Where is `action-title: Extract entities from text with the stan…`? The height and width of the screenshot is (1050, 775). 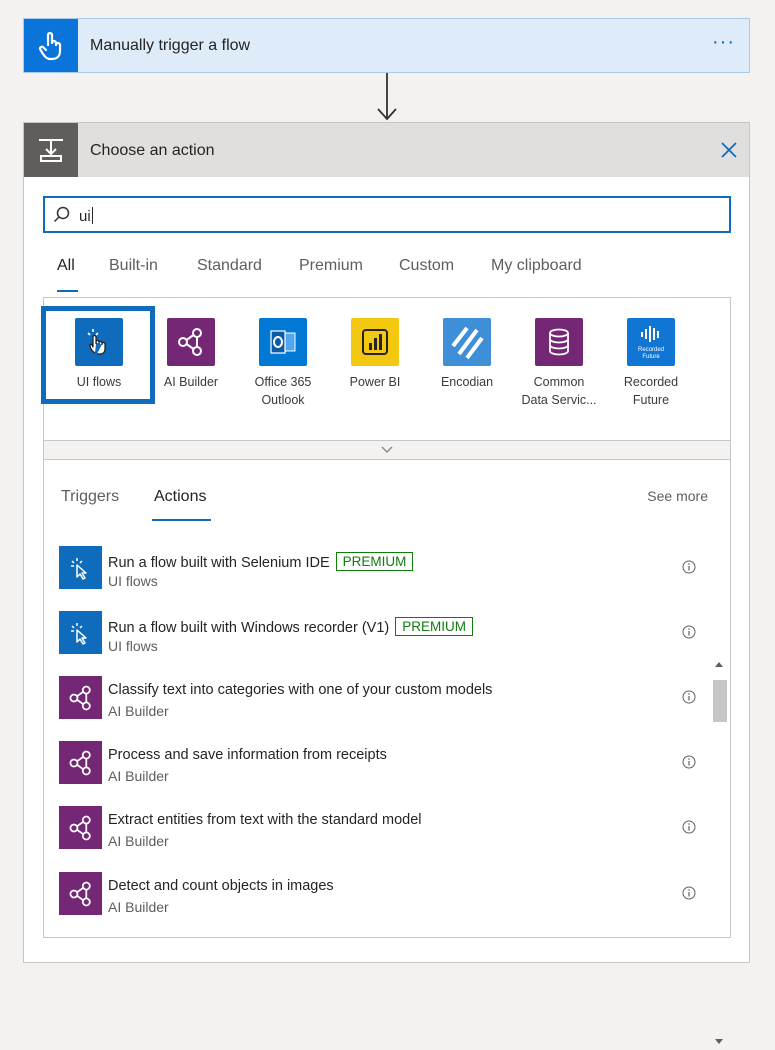
action-title: Extract entities from text with the stan… is located at coordinates (265, 820).